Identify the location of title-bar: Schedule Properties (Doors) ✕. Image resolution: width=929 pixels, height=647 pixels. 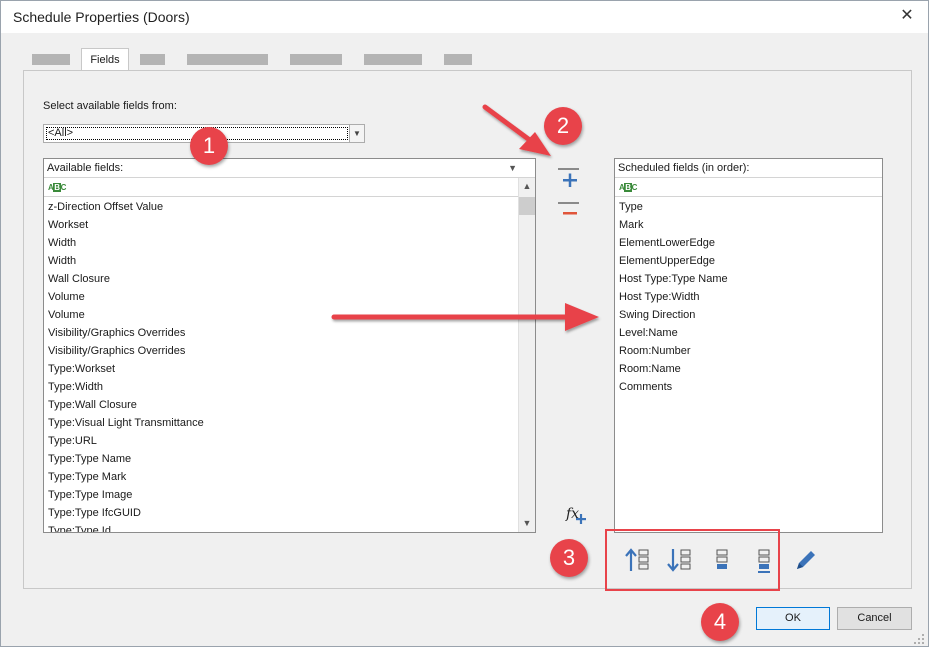
(464, 17).